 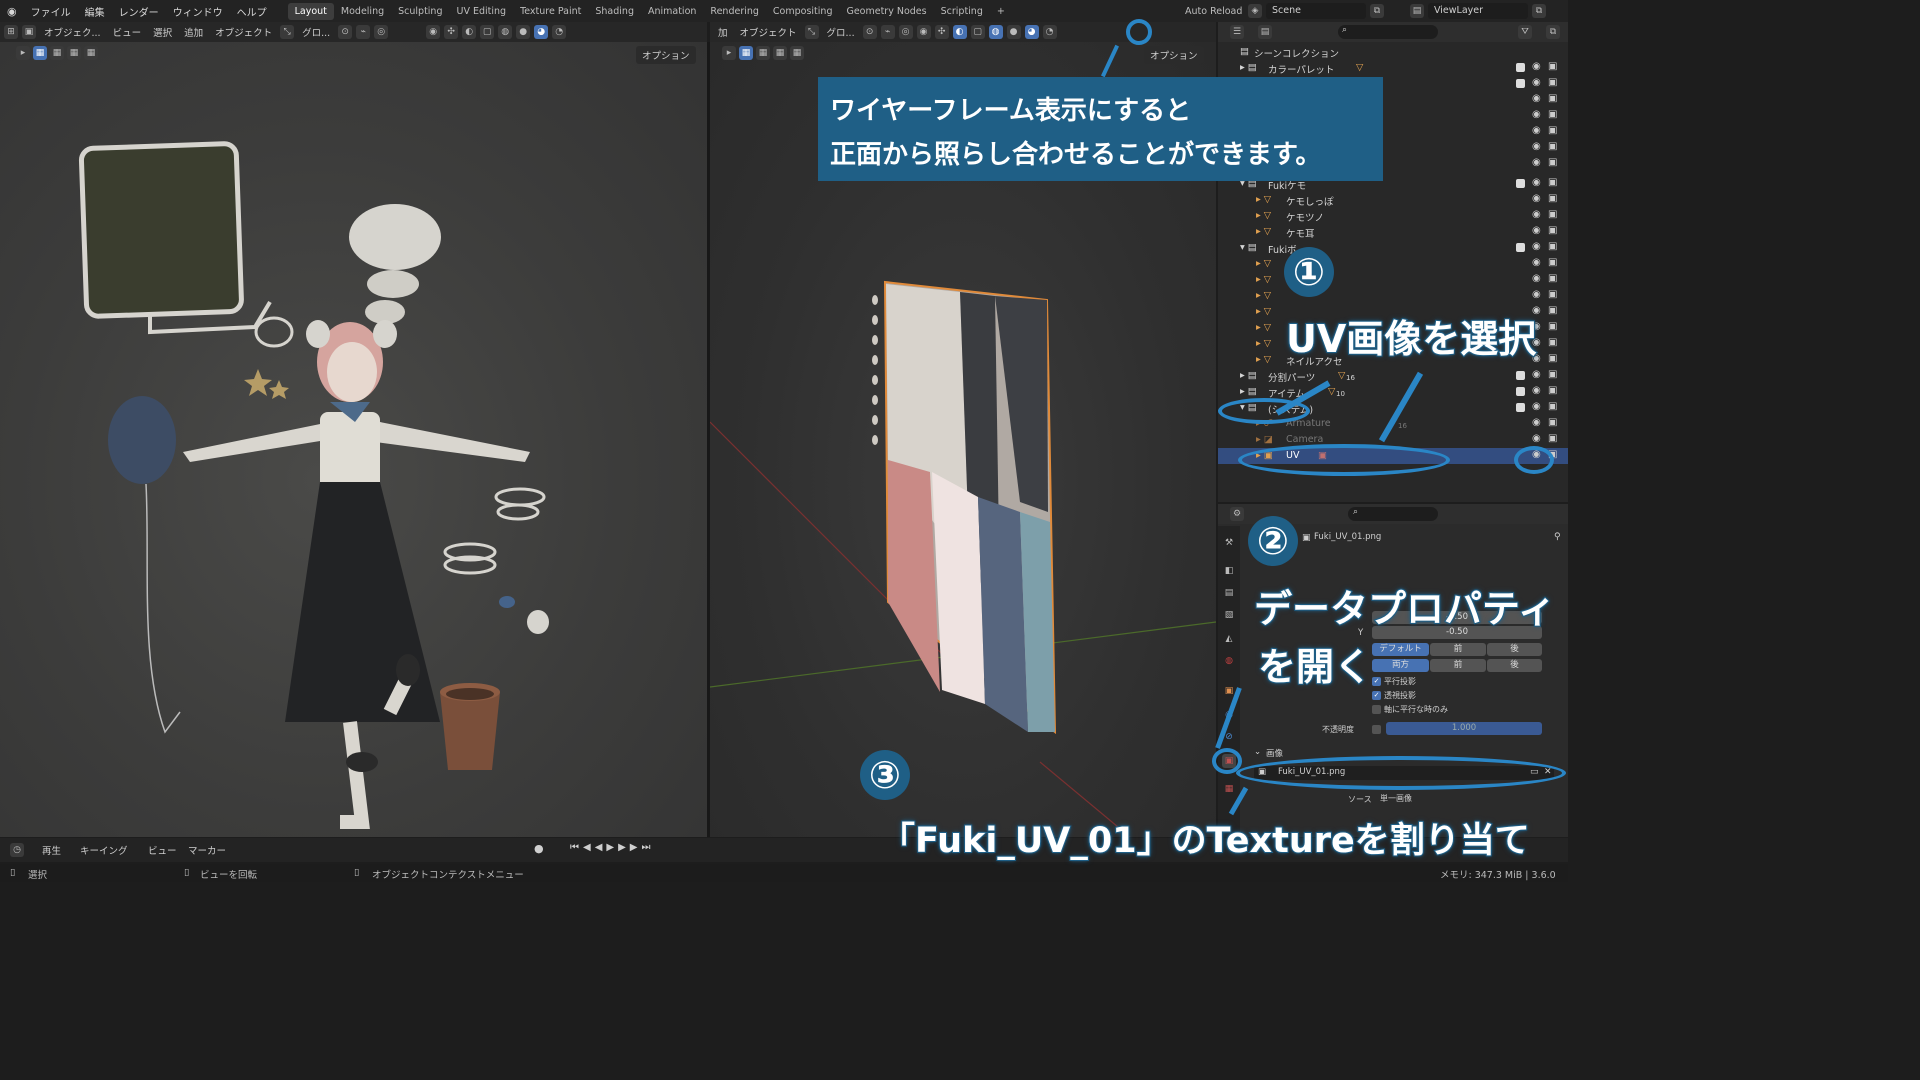 I want to click on tab-modeling: Modeling, so click(x=362, y=11).